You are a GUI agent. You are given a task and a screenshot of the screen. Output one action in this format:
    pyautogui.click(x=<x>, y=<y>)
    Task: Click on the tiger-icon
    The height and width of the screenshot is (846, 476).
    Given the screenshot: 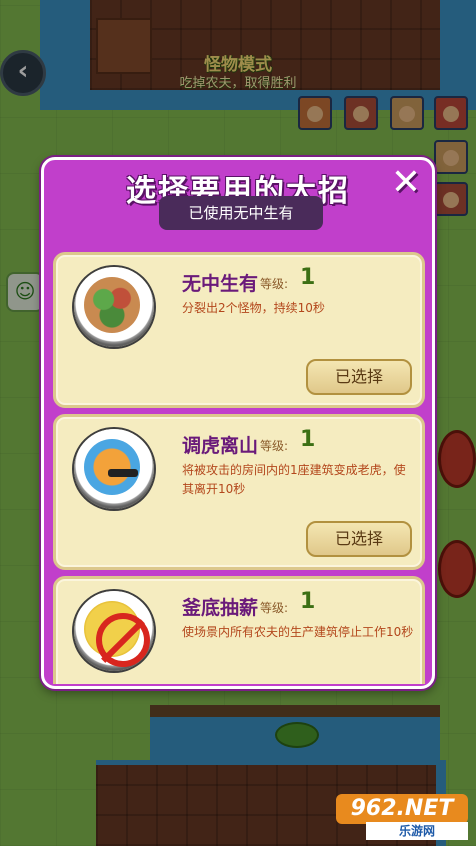 What is the action you would take?
    pyautogui.click(x=112, y=467)
    